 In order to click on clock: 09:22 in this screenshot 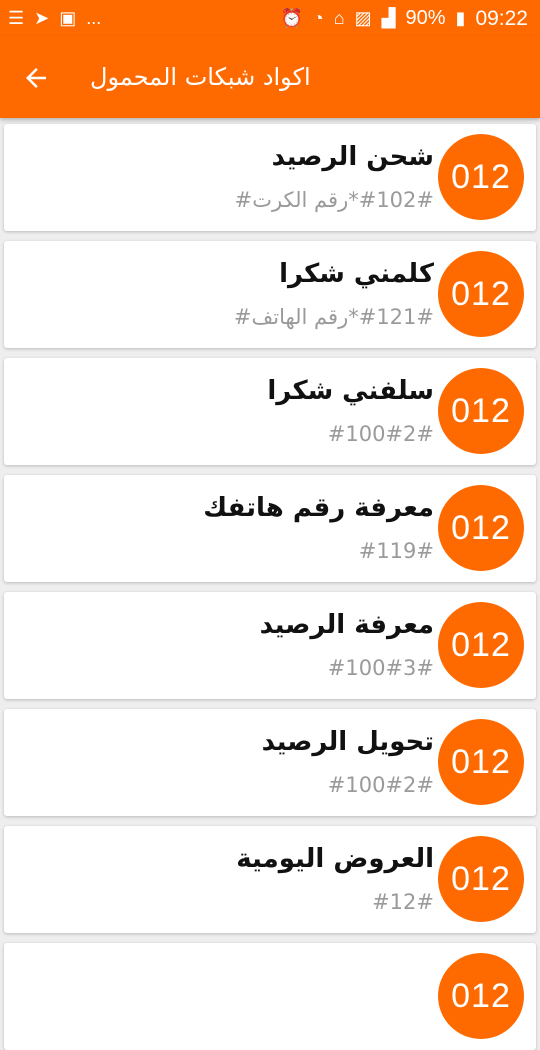, I will do `click(501, 18)`.